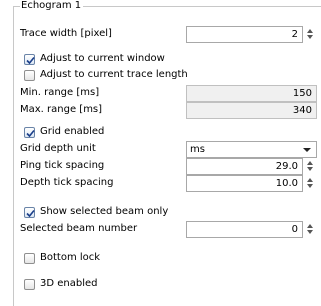  What do you see at coordinates (69, 283) in the screenshot?
I see `enabled-3d-label: 3D enabled` at bounding box center [69, 283].